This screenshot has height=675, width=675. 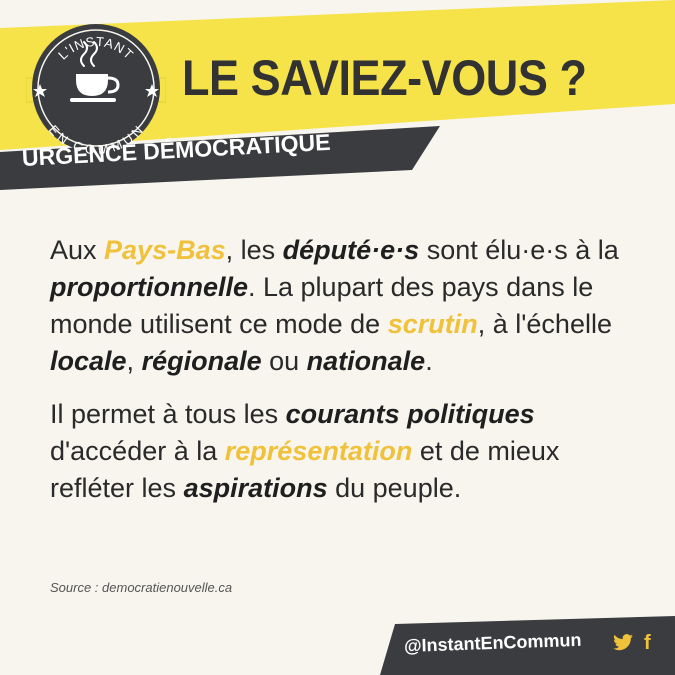 I want to click on text-run: du peuple., so click(x=394, y=488).